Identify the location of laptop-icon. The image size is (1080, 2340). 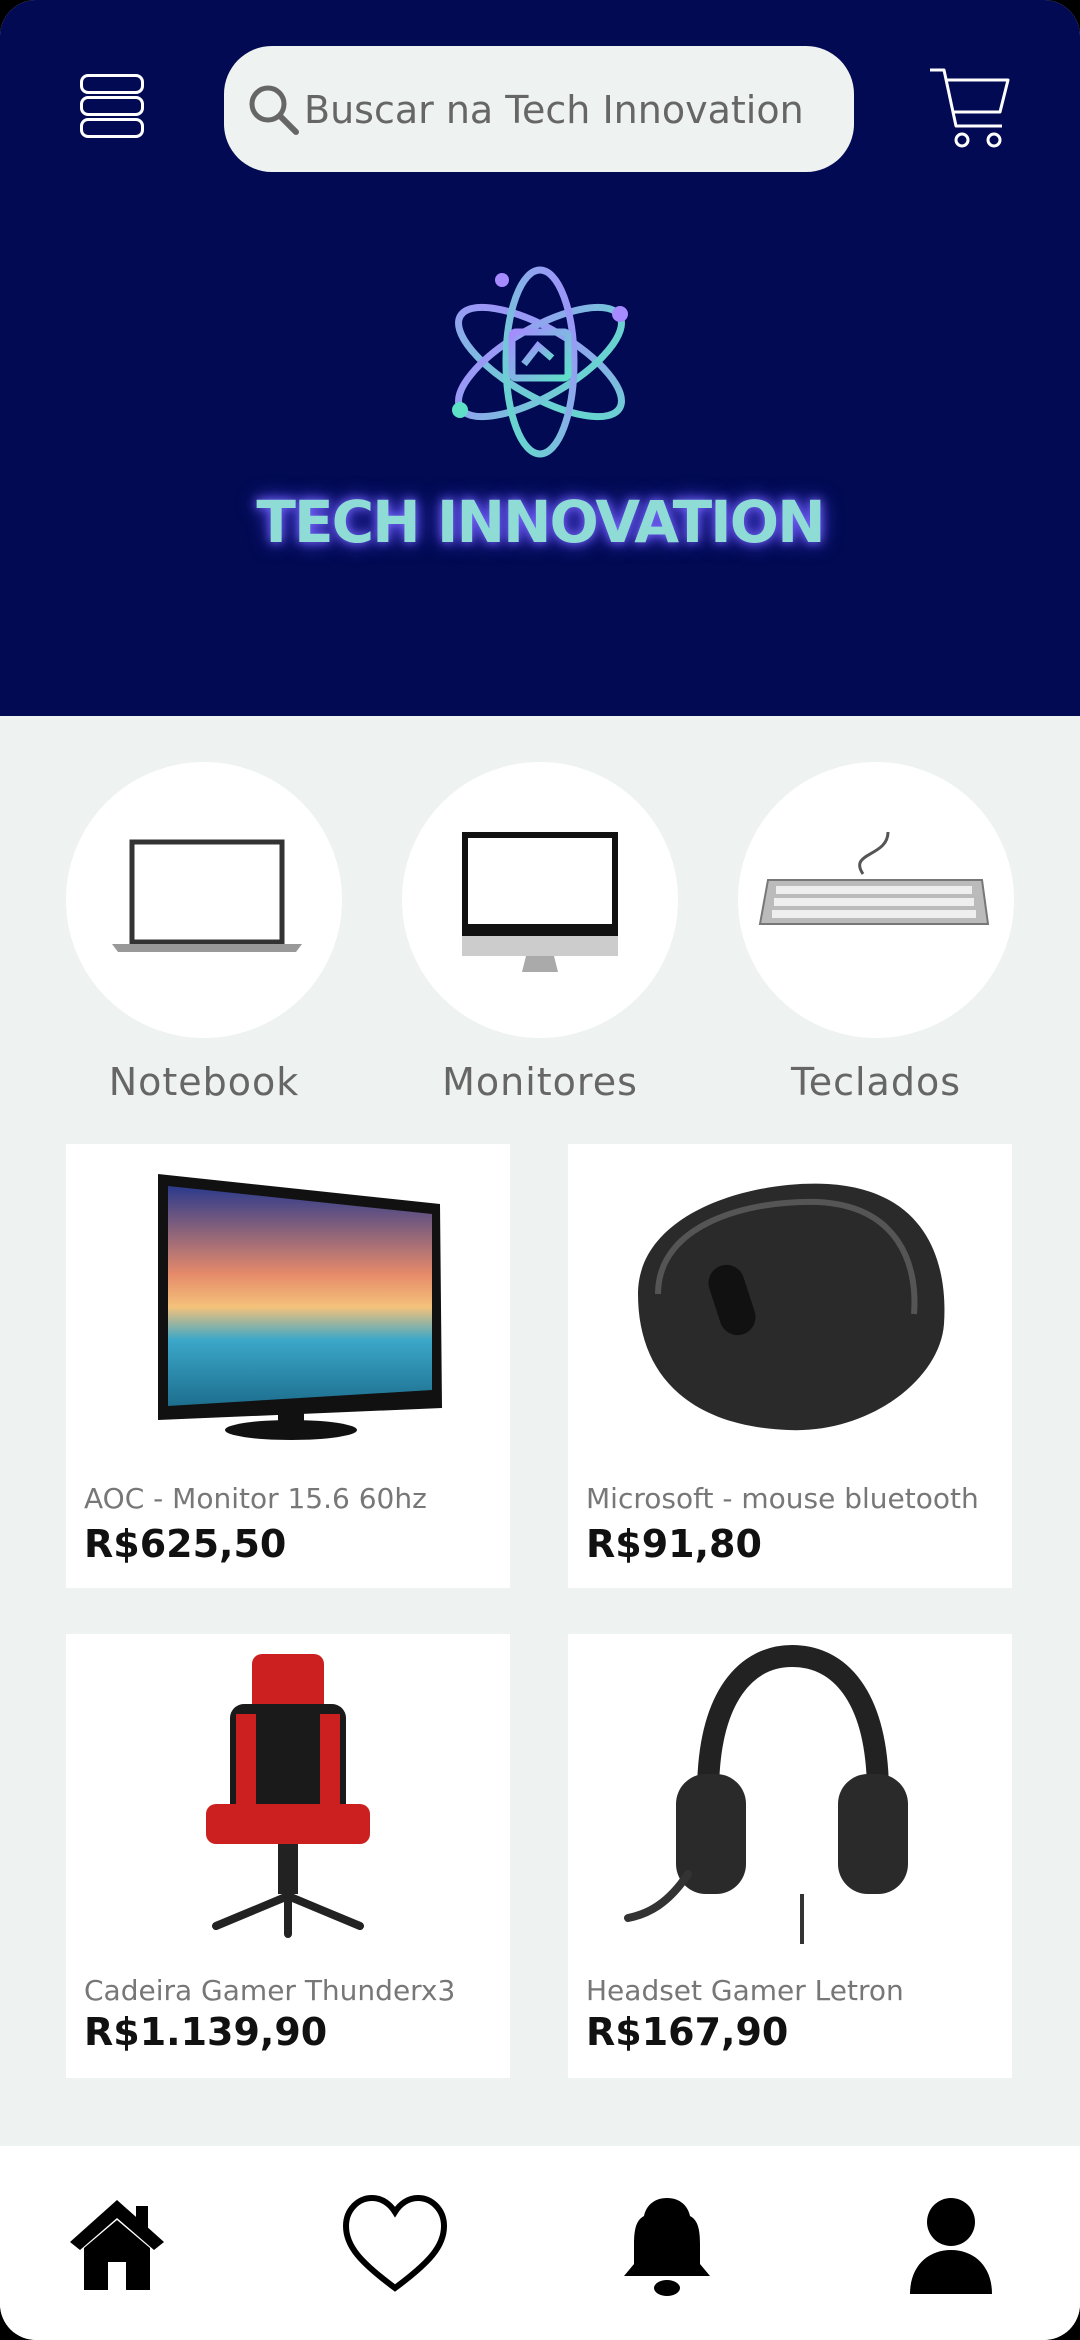
(207, 895).